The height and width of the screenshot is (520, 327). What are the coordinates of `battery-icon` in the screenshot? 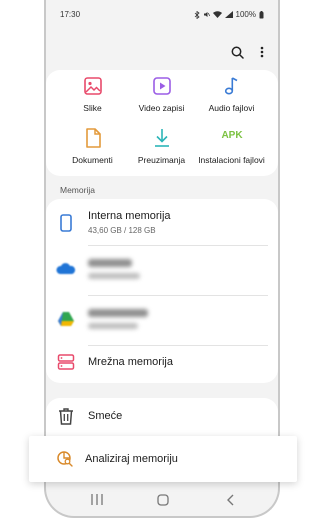 It's located at (261, 14).